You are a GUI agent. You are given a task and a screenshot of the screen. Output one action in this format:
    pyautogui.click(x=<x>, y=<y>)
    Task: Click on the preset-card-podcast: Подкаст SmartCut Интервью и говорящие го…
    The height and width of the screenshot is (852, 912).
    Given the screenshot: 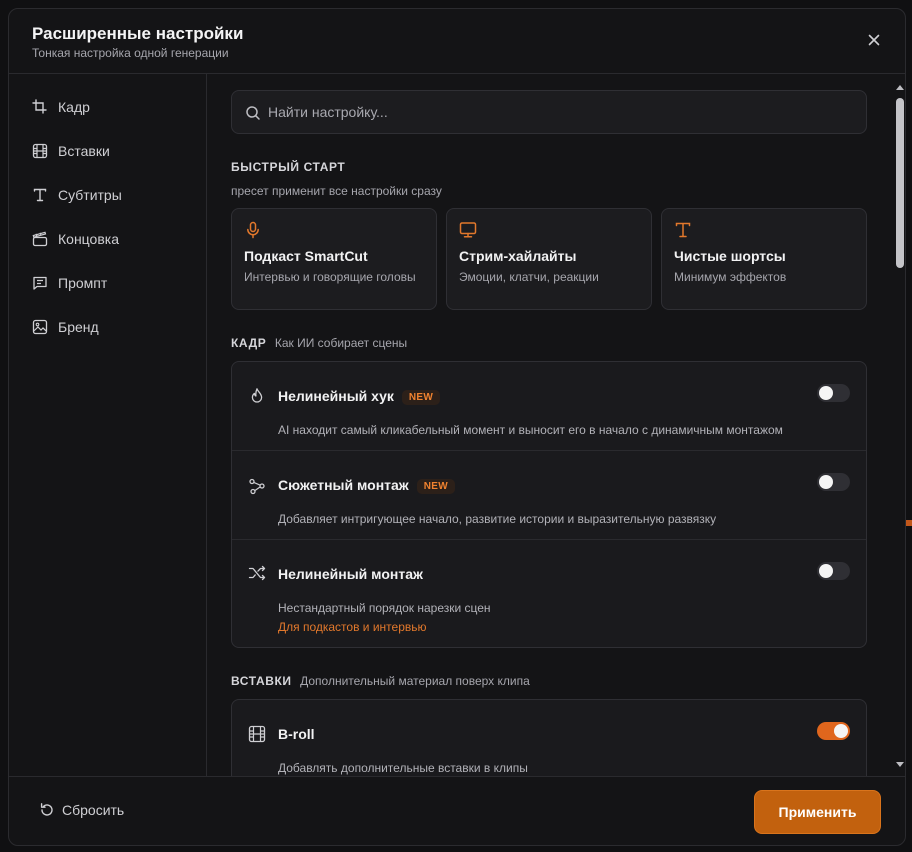 What is the action you would take?
    pyautogui.click(x=334, y=259)
    